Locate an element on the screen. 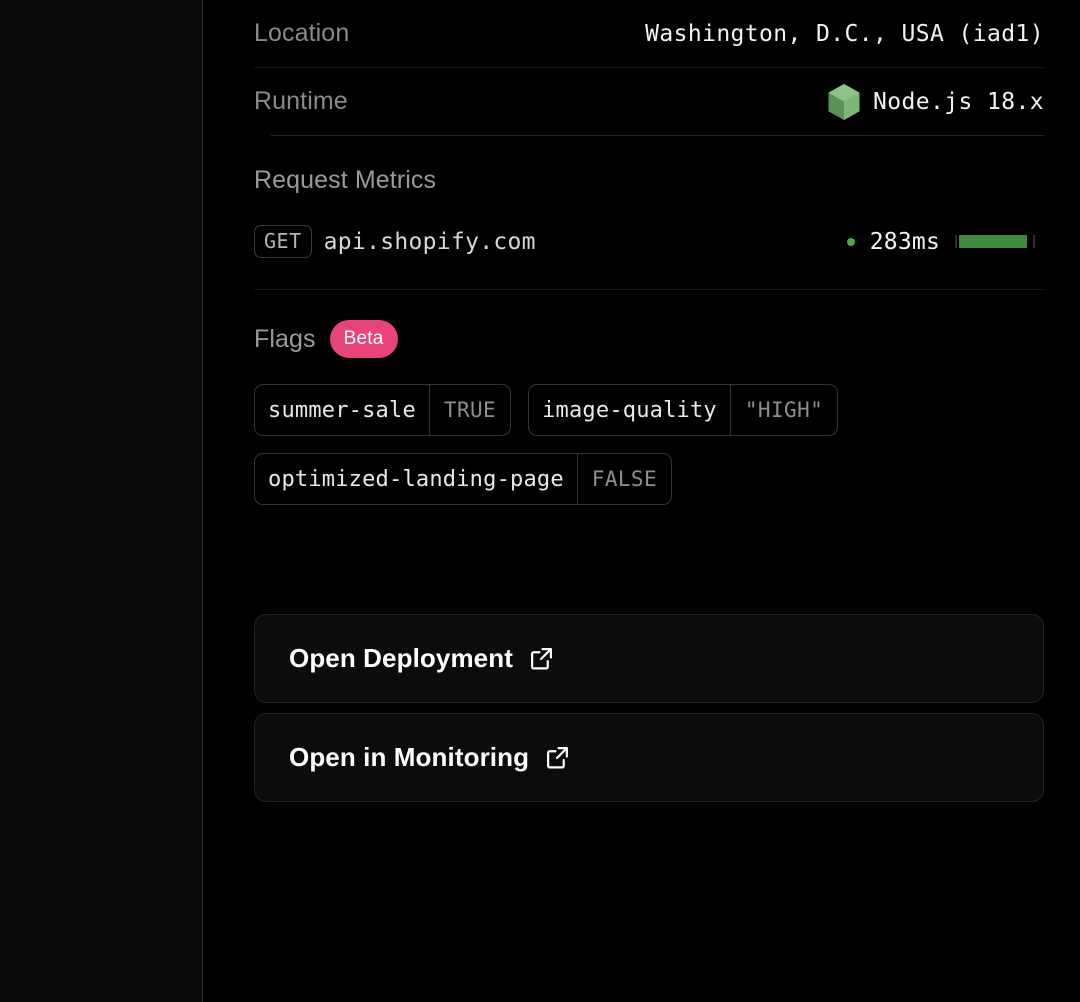 The width and height of the screenshot is (1080, 1002). request-duration: 283ms is located at coordinates (904, 241).